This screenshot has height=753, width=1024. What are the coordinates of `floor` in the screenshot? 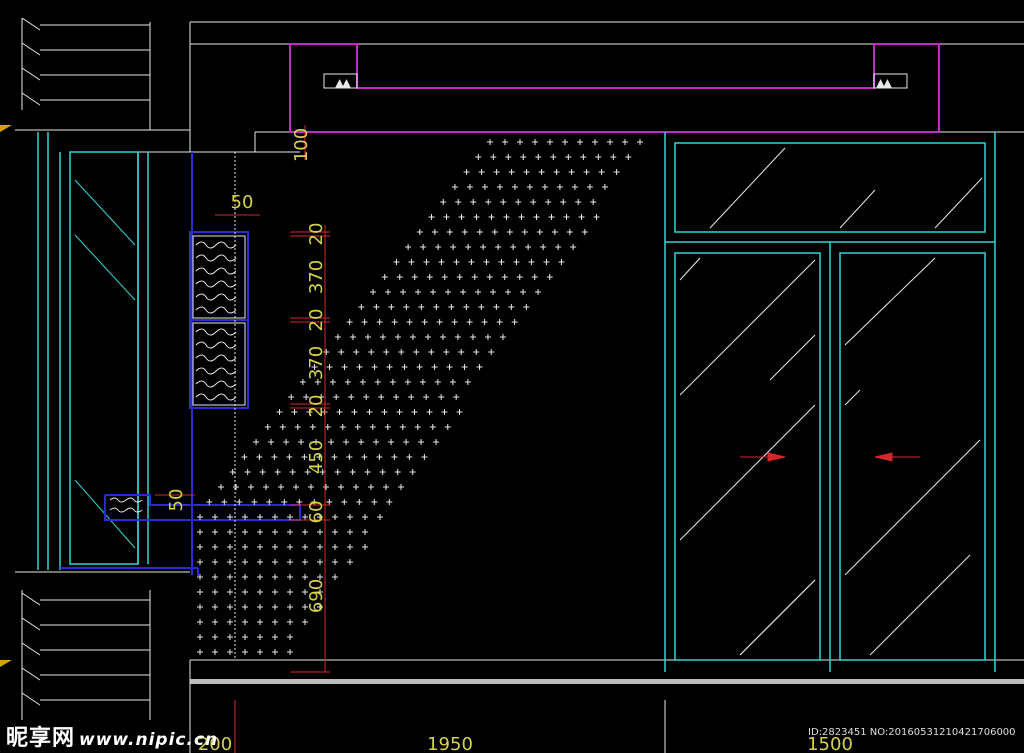 It's located at (606, 706).